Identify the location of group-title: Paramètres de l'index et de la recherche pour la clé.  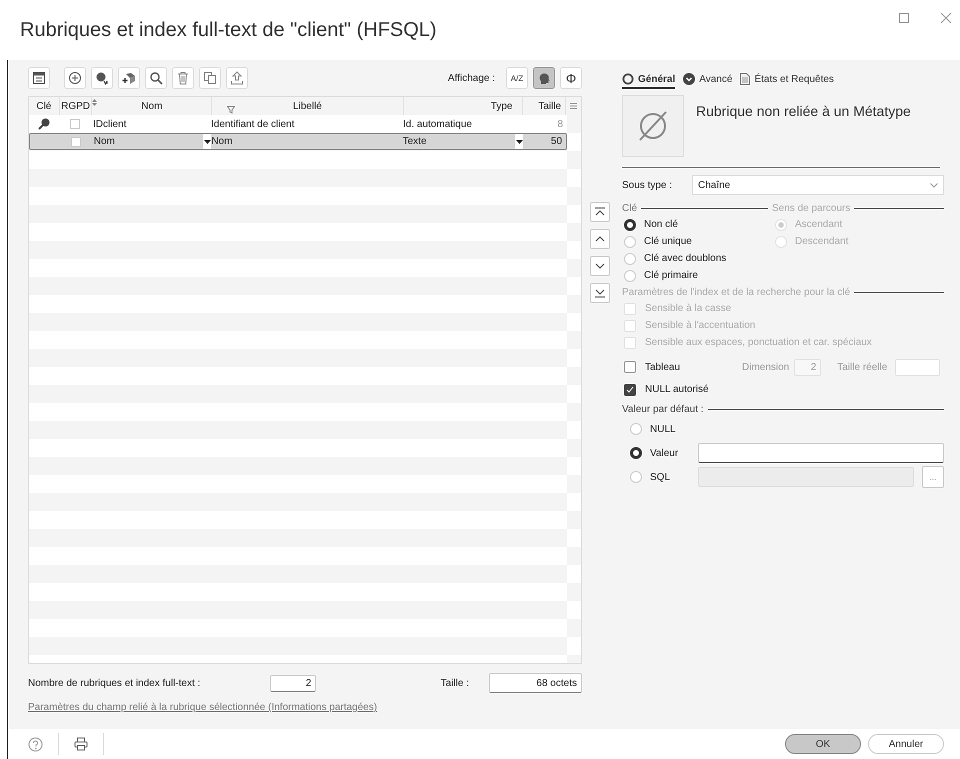
(736, 292).